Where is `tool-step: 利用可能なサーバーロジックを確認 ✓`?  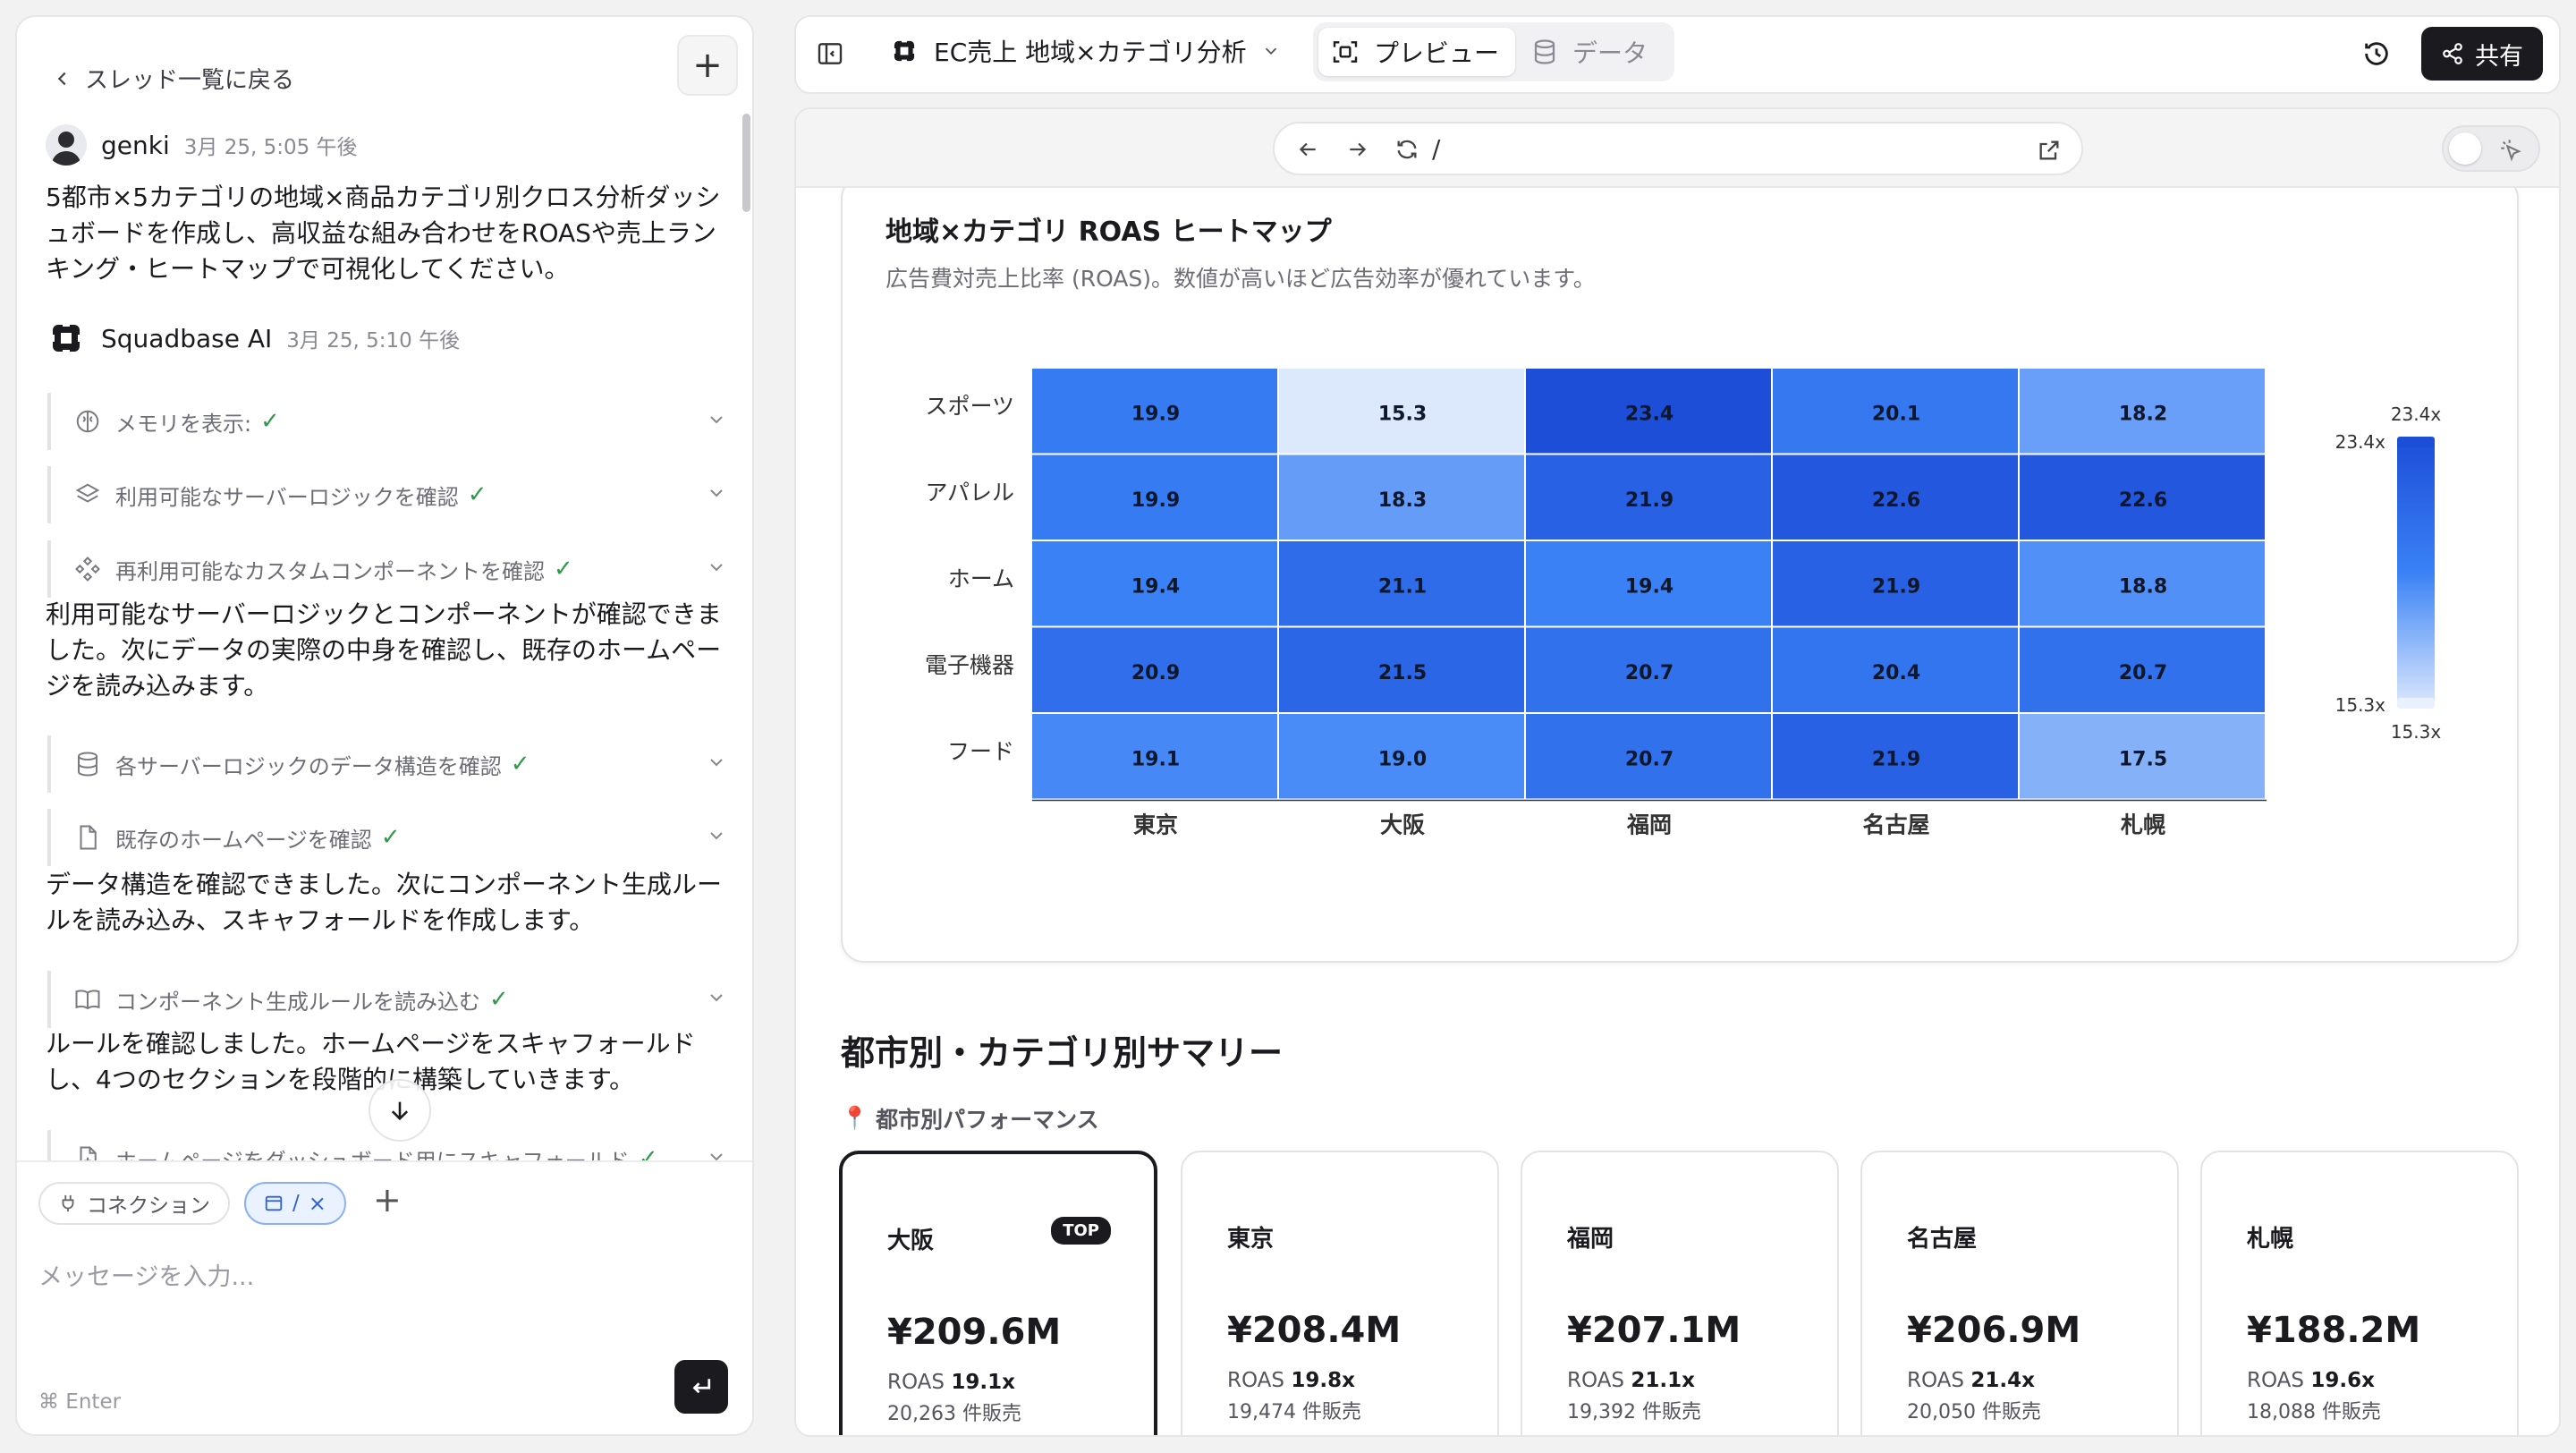
tool-step: 利用可能なサーバーロジックを確認 ✓ is located at coordinates (391, 494).